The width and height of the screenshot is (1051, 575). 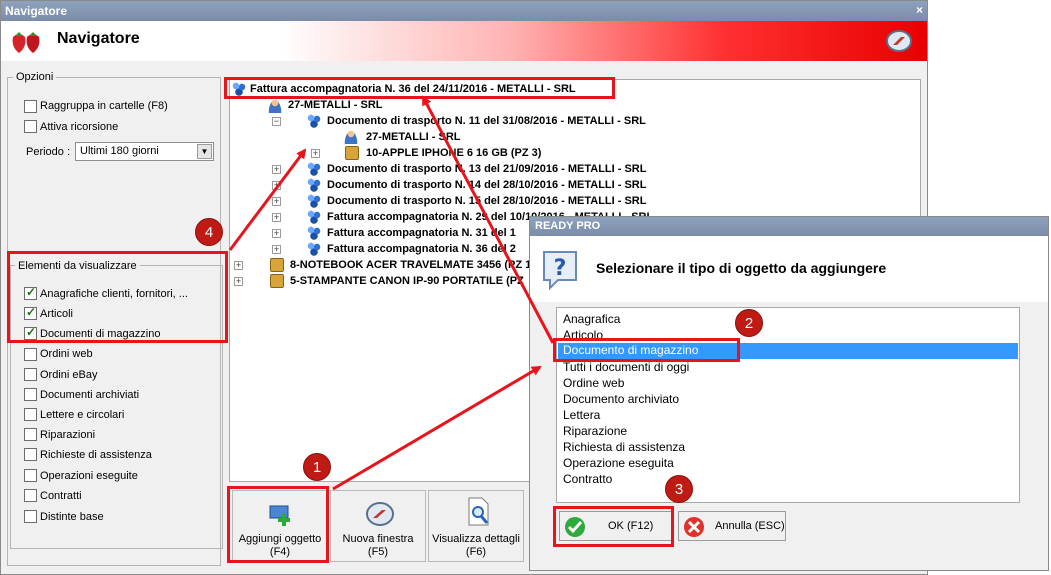 What do you see at coordinates (317, 467) in the screenshot?
I see `step-badge-1: 1` at bounding box center [317, 467].